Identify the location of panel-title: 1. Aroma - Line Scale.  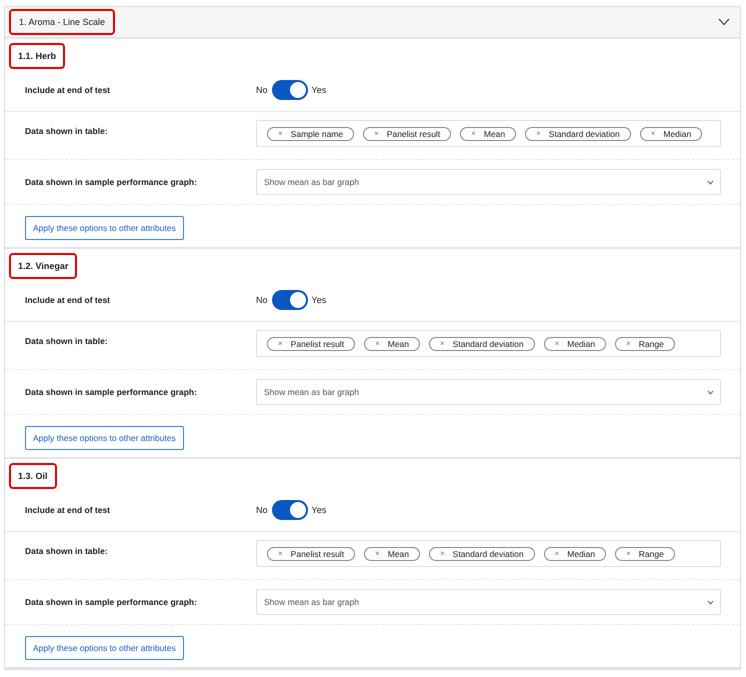
(62, 22).